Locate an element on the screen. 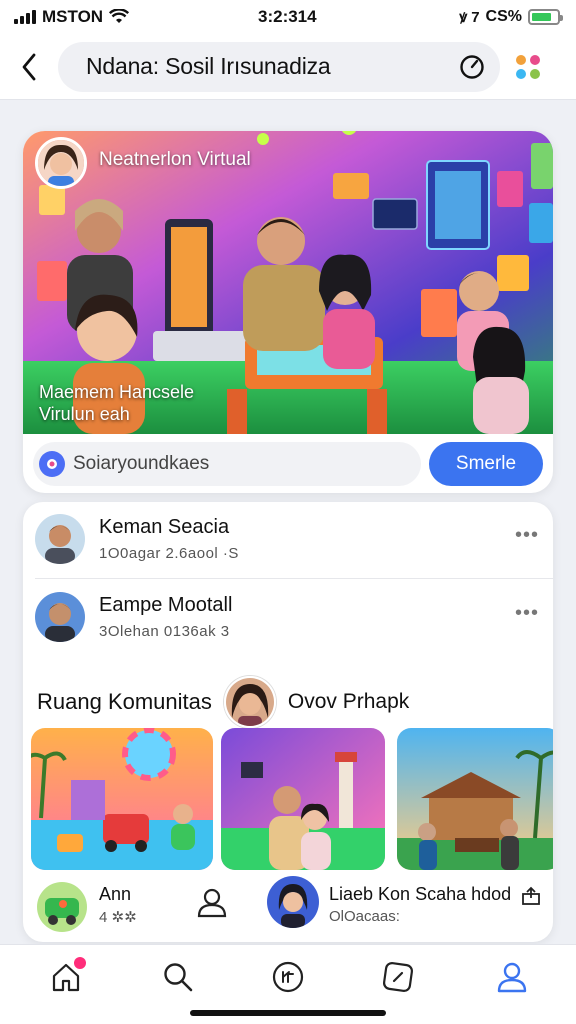  status-time: 3:2:314 is located at coordinates (287, 16).